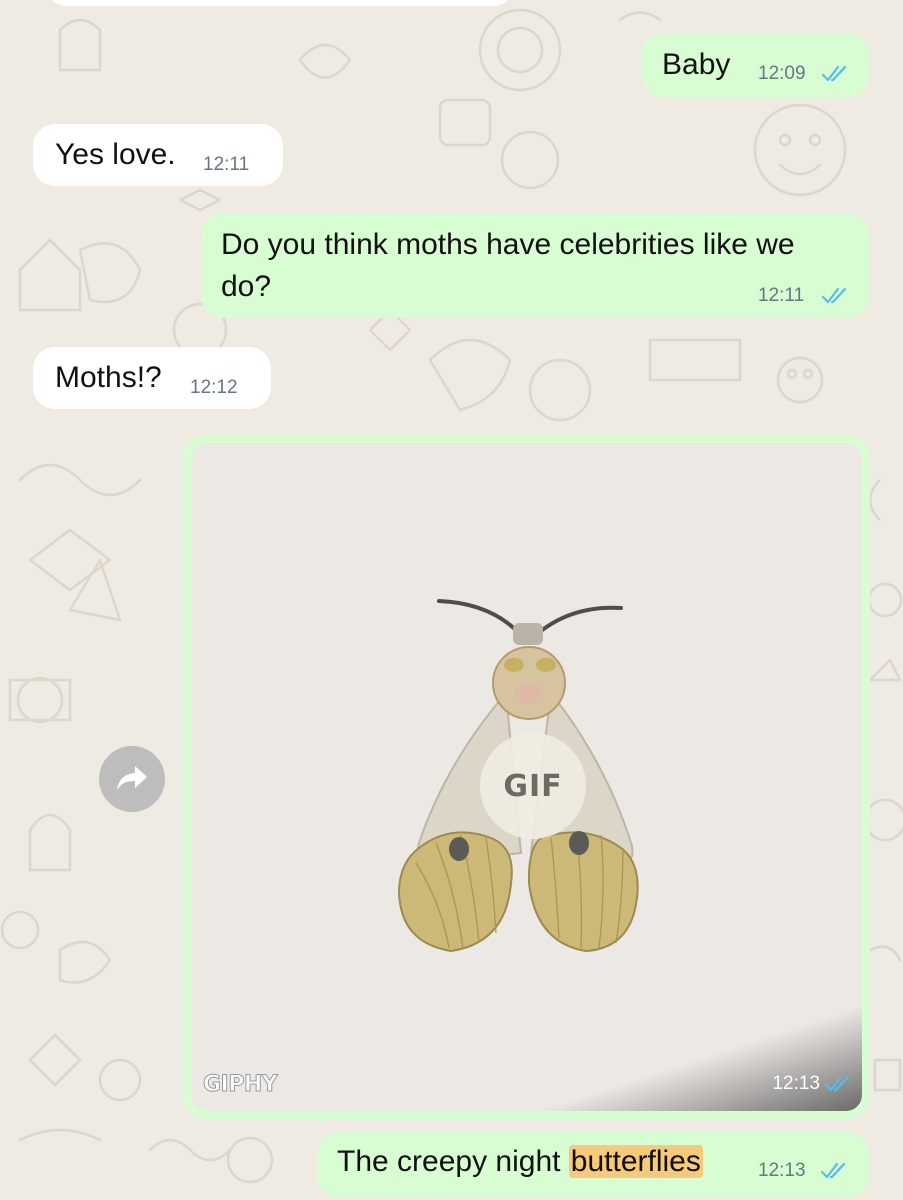  What do you see at coordinates (755, 65) in the screenshot?
I see `message-bubble-outgoing: Baby 12:09` at bounding box center [755, 65].